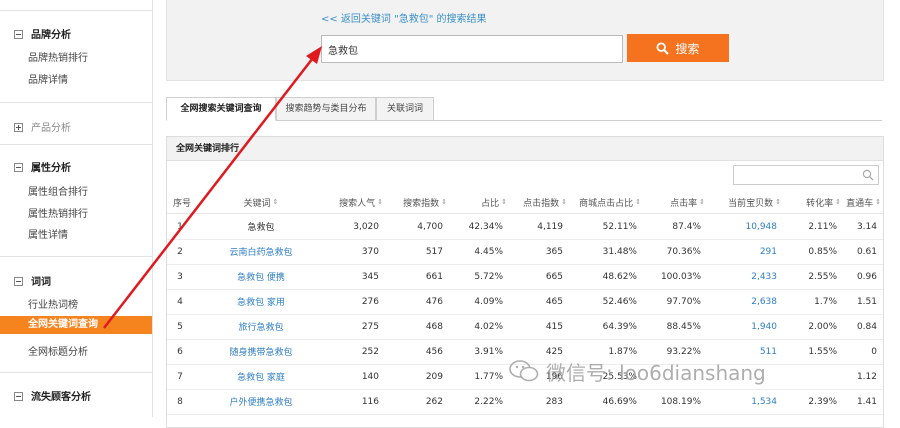 The width and height of the screenshot is (900, 428). Describe the element at coordinates (261, 351) in the screenshot. I see `keyword-link: 随身携带急救包` at that location.